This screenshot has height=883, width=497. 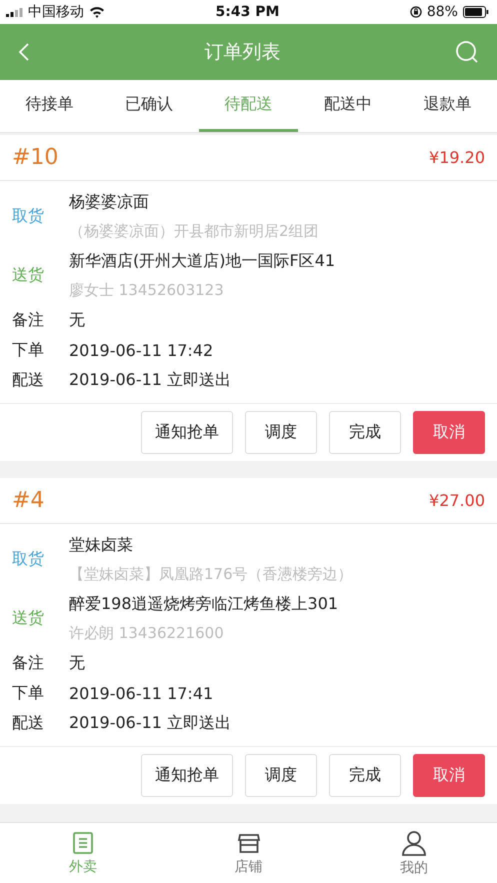 What do you see at coordinates (467, 52) in the screenshot?
I see `search-icon` at bounding box center [467, 52].